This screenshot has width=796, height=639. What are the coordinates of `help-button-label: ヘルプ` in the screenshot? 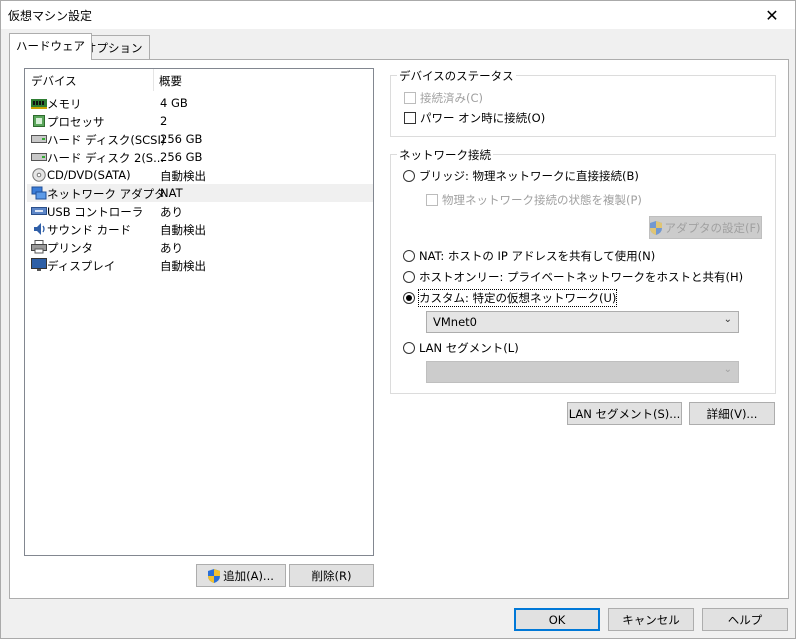 It's located at (745, 619).